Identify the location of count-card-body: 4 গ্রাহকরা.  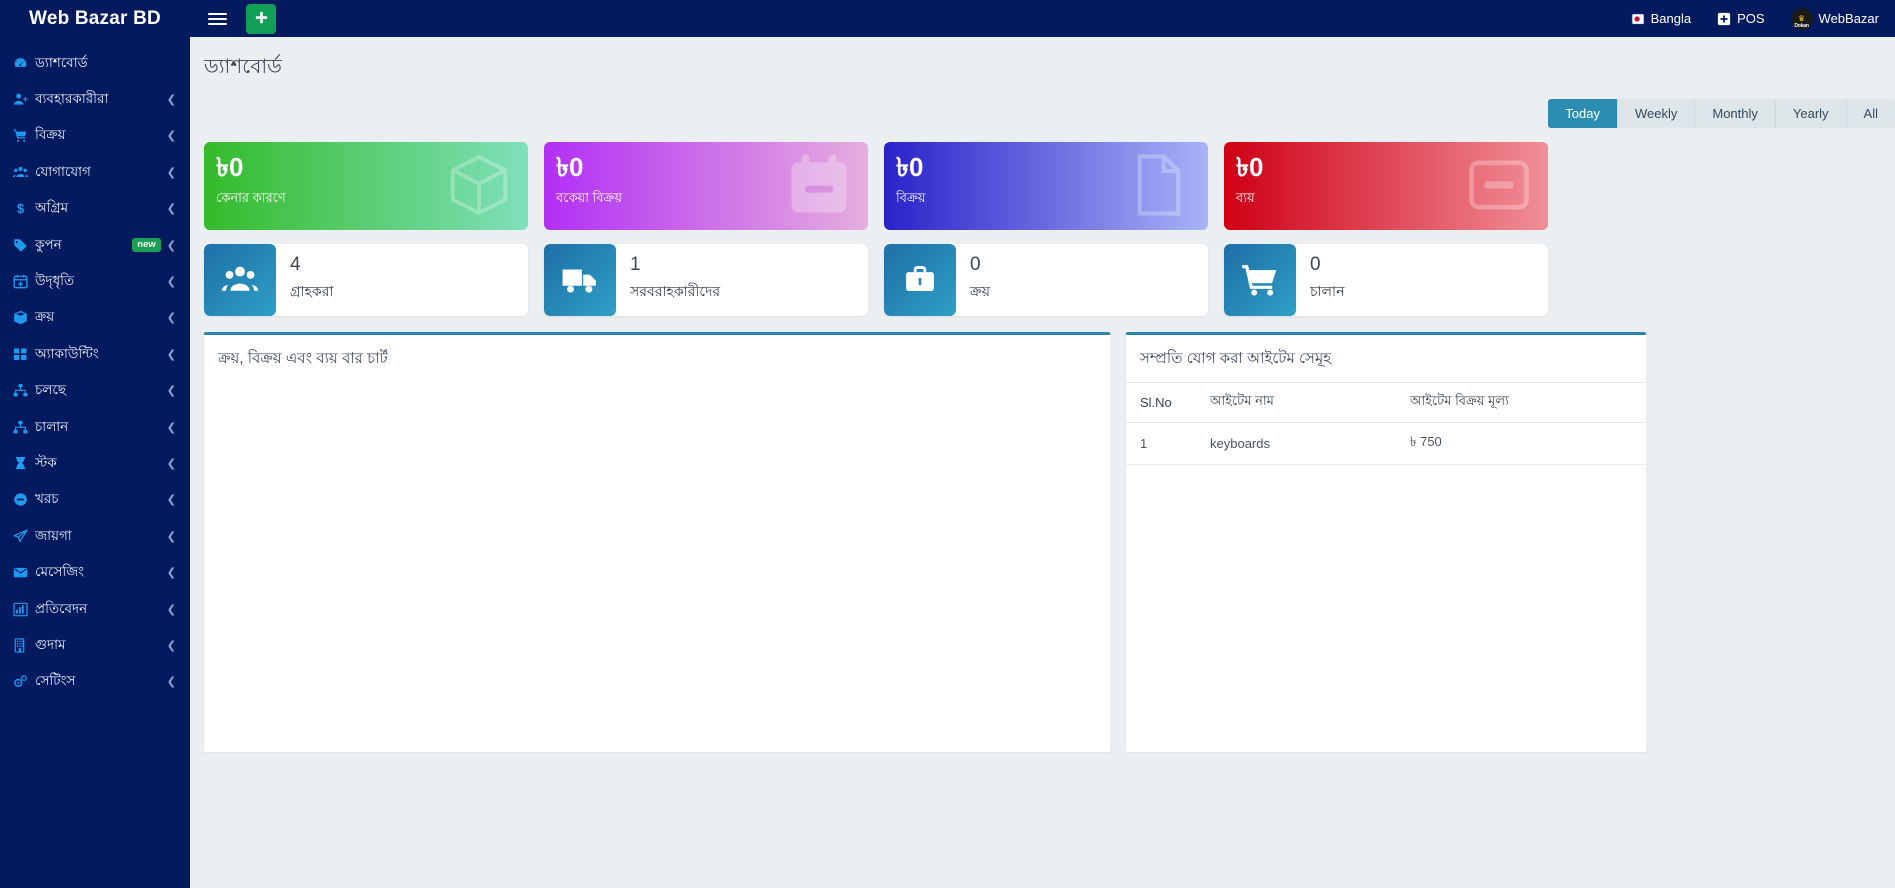
(304, 280).